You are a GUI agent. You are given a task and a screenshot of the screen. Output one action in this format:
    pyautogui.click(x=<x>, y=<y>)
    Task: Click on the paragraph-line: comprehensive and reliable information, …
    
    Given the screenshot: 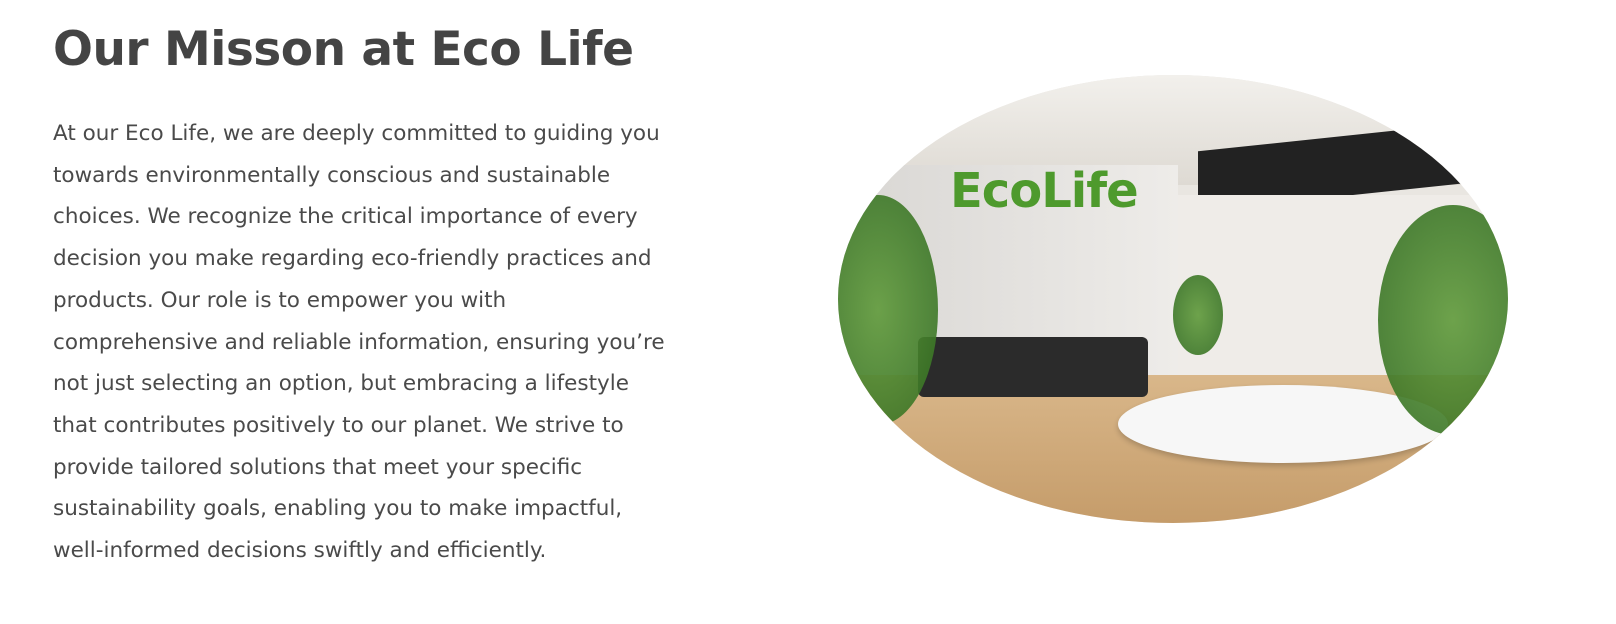 What is the action you would take?
    pyautogui.click(x=359, y=342)
    